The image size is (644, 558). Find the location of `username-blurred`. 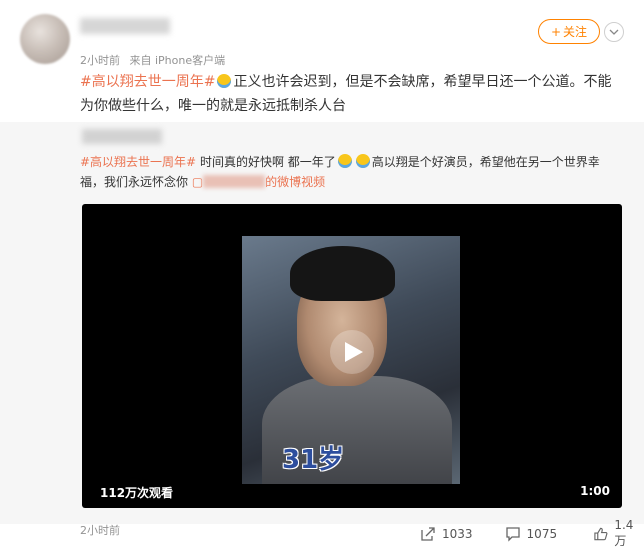

username-blurred is located at coordinates (125, 26).